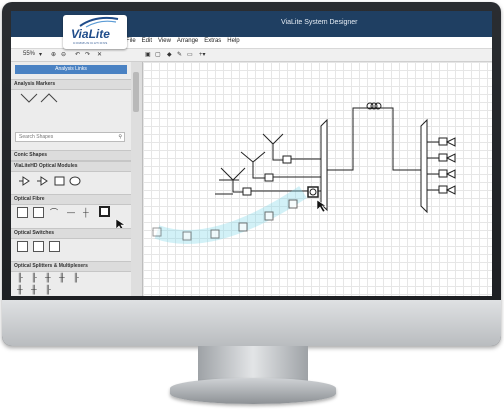 Image resolution: width=504 pixels, height=412 pixels. I want to click on shadow-icon: ▭, so click(190, 54).